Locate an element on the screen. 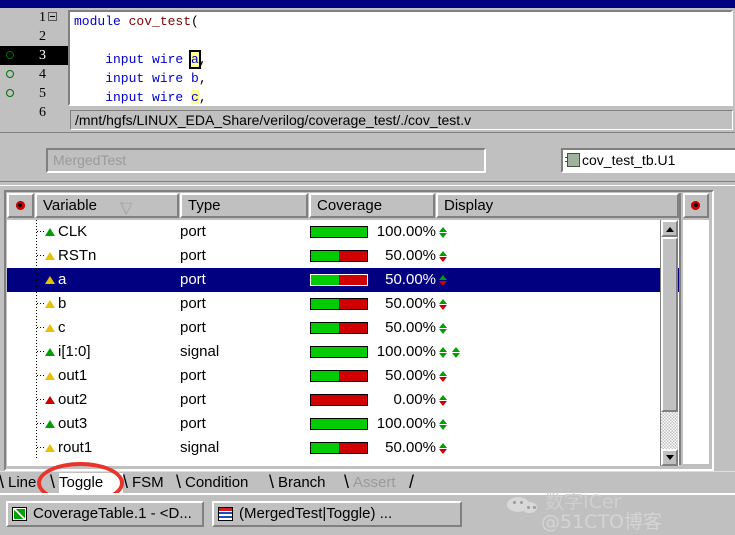 The image size is (735, 535). line-number: 5 is located at coordinates (42, 93).